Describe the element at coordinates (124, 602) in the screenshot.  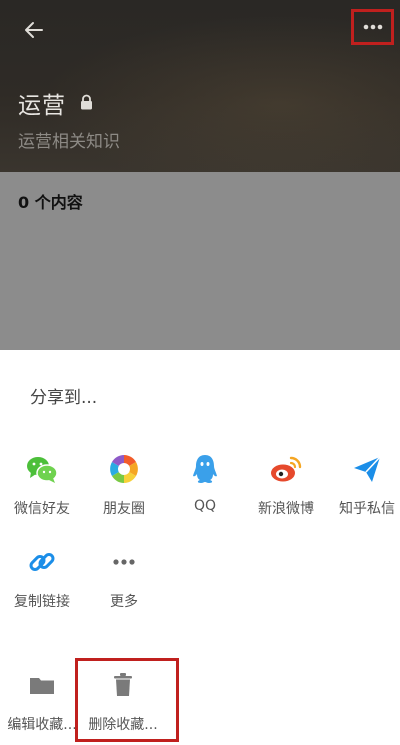
I see `share-option-label: 更多` at that location.